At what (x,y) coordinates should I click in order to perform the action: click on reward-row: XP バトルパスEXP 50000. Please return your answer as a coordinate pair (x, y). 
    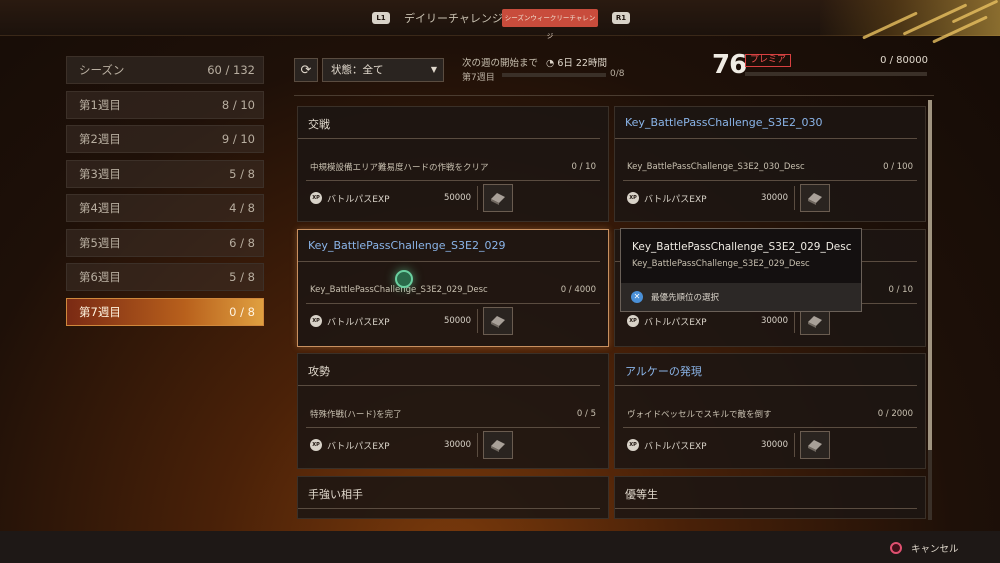
    Looking at the image, I should click on (453, 198).